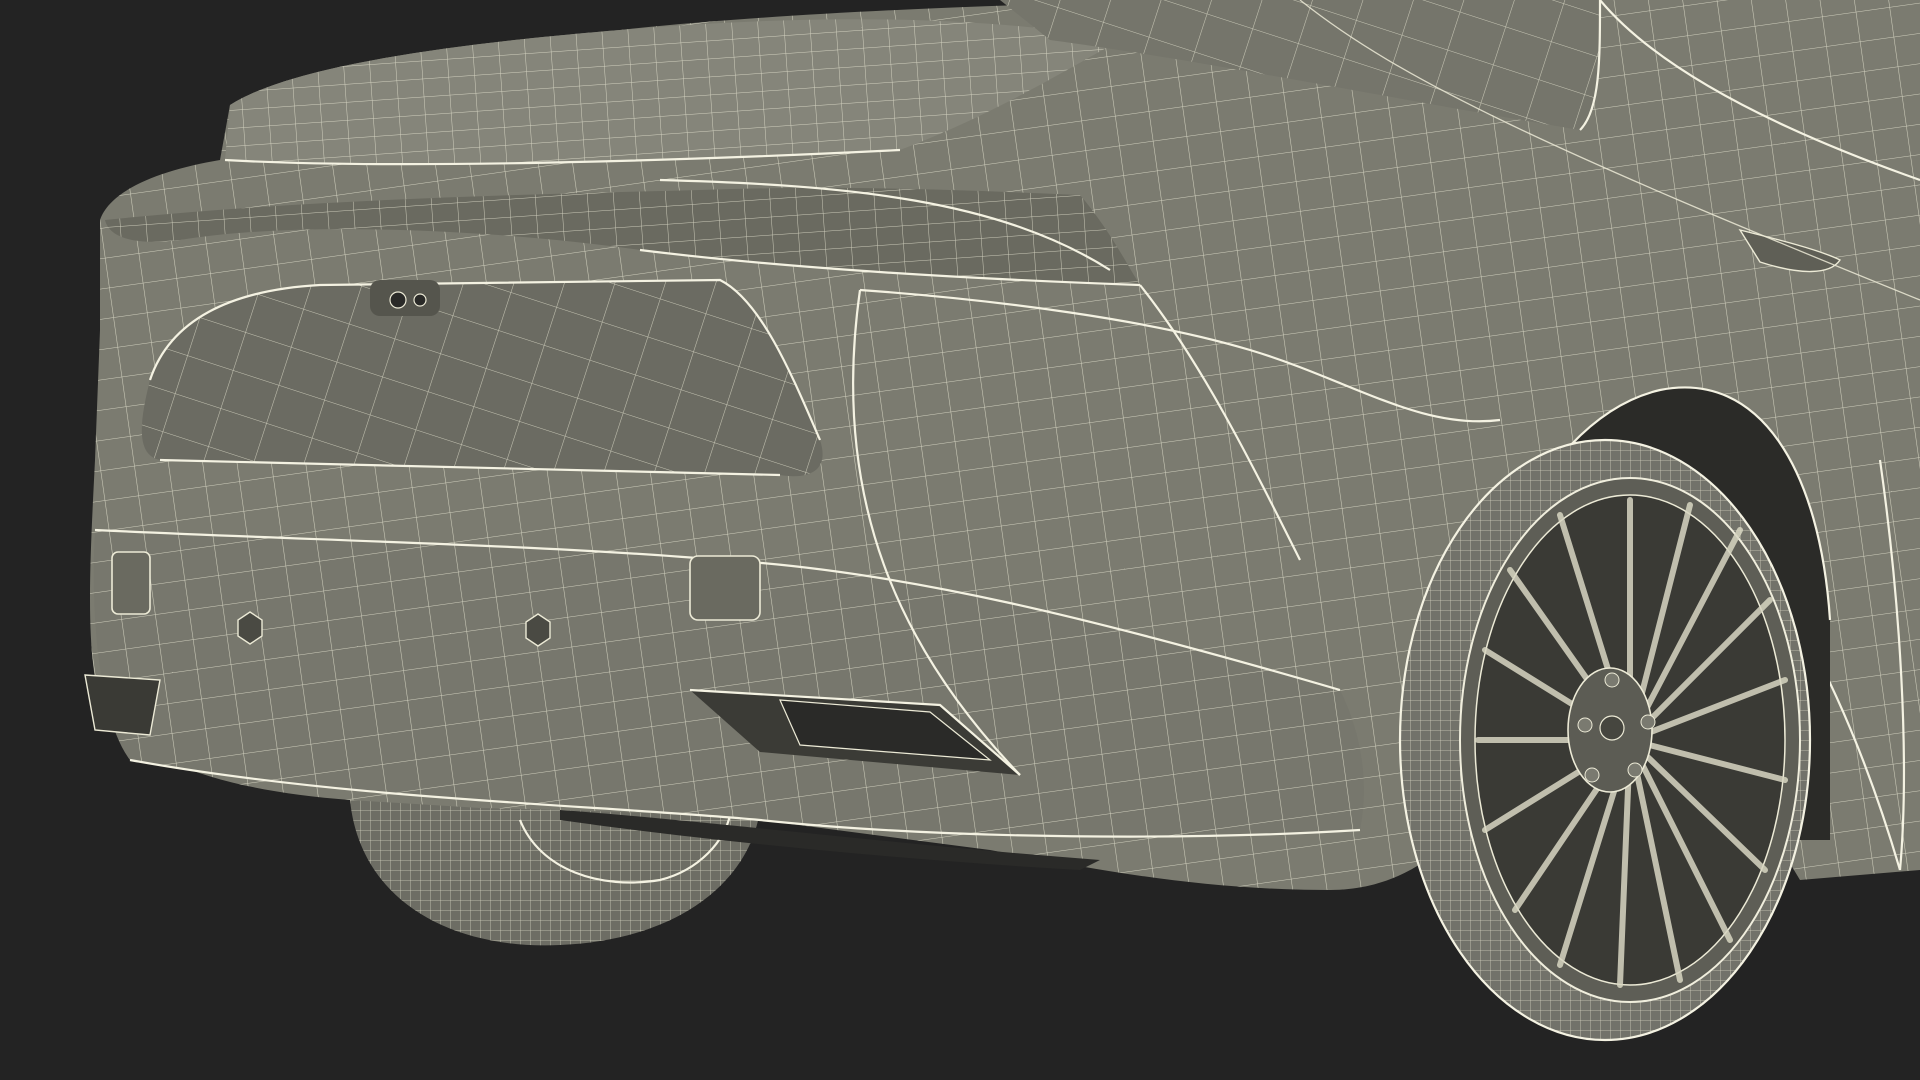  What do you see at coordinates (122, 705) in the screenshot?
I see `left-lower-reflector` at bounding box center [122, 705].